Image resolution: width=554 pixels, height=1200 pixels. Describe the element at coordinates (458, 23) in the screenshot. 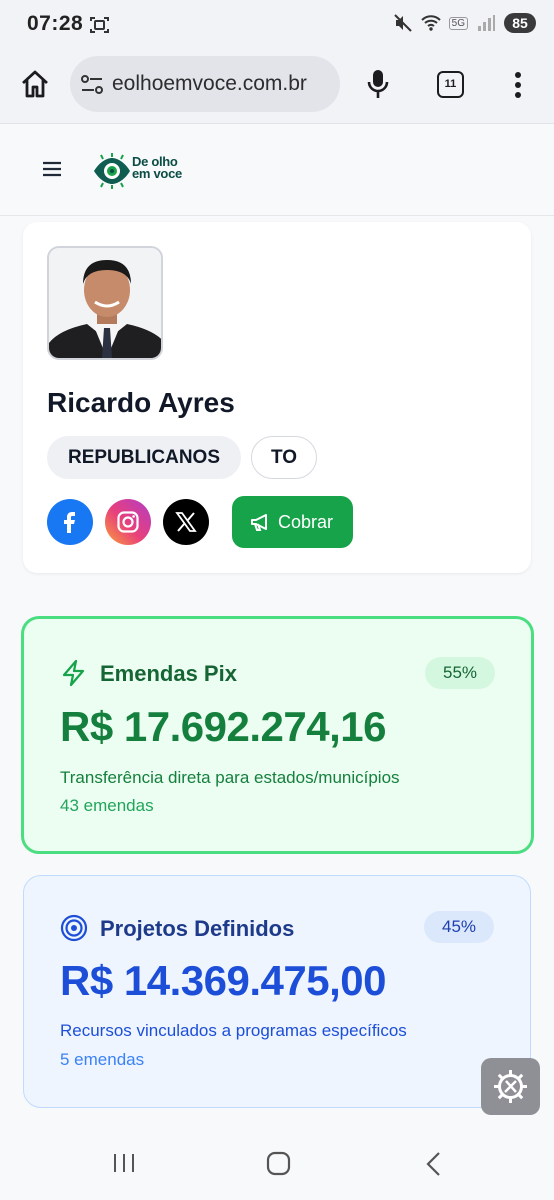

I see `network-badge: 5G` at that location.